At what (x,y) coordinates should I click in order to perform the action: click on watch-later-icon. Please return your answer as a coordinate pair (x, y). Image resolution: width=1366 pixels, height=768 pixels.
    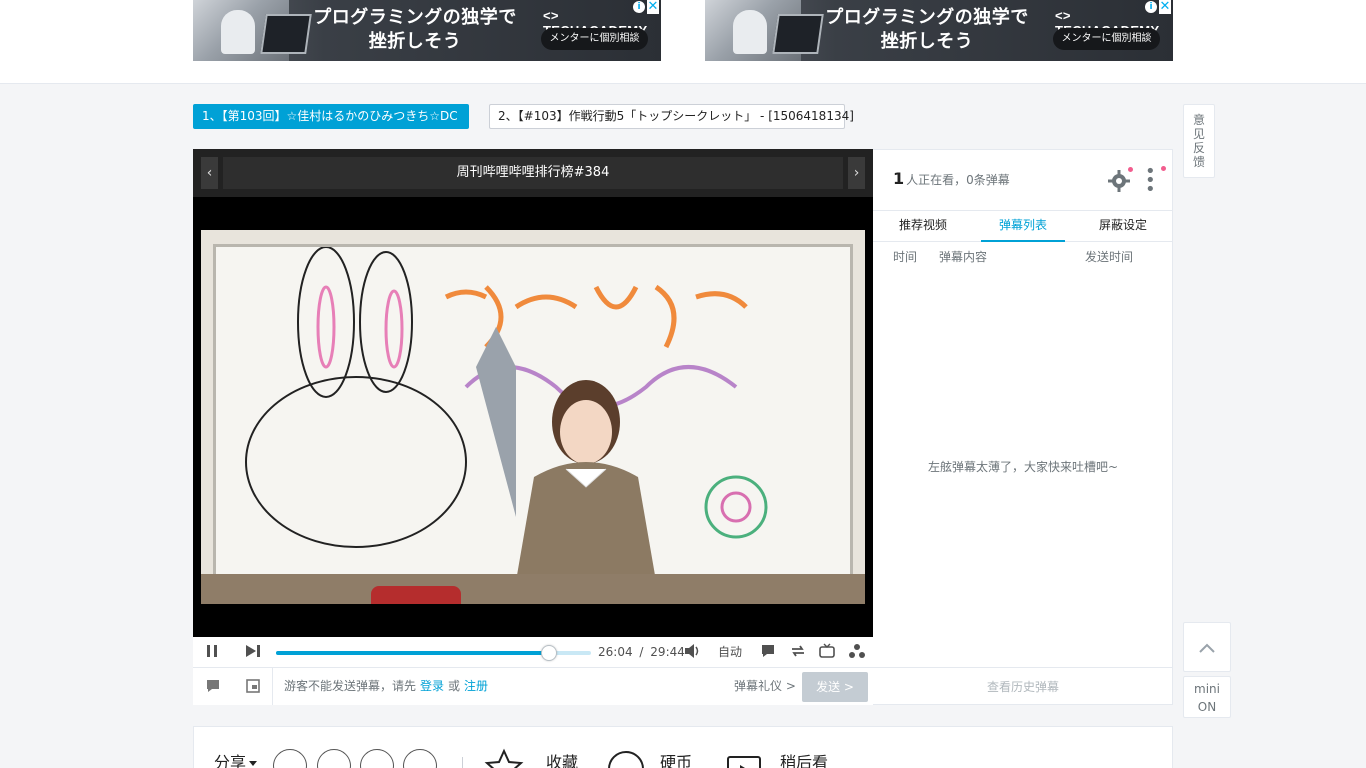
    Looking at the image, I should click on (744, 757).